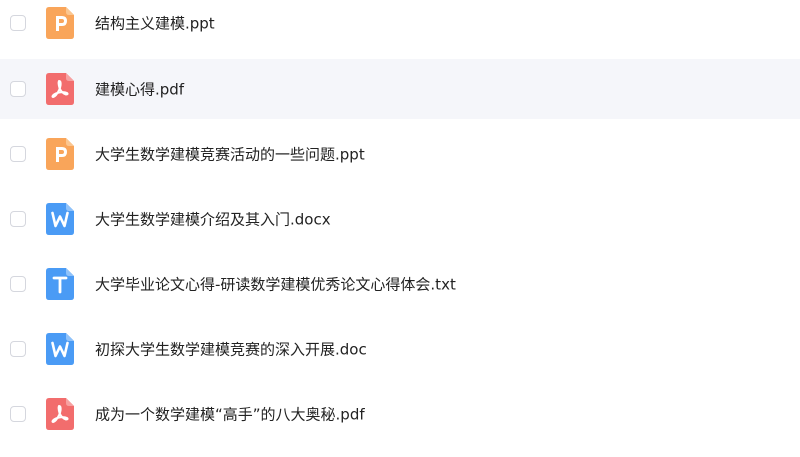  Describe the element at coordinates (230, 414) in the screenshot. I see `file-name: 成为一个数学建模“高手”的八大奥秘.pdf` at that location.